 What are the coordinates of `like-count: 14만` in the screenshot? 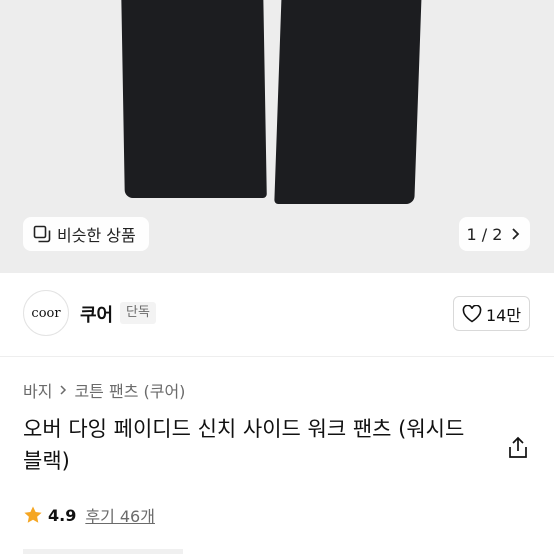 It's located at (503, 315).